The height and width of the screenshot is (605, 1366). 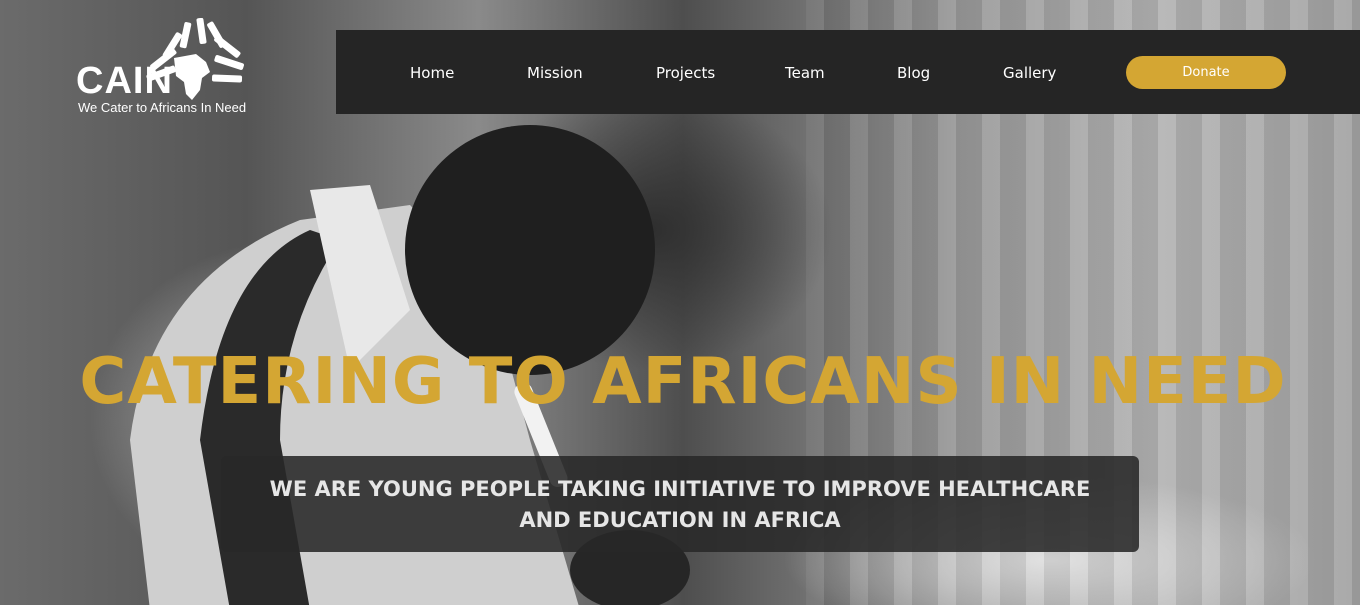 I want to click on donate-button: Donate, so click(x=1206, y=72).